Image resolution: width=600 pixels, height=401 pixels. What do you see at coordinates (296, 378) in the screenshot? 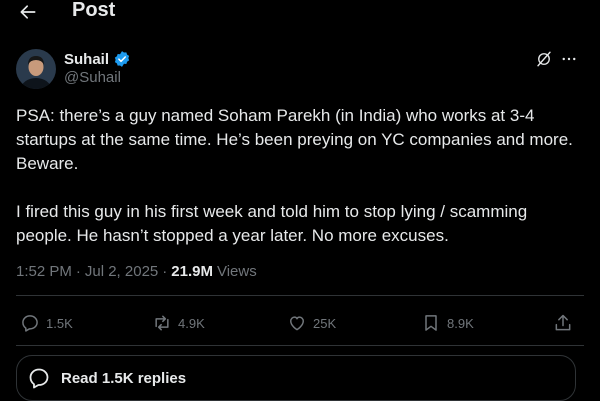
I see `read-replies-button: Read 1.5K replies` at bounding box center [296, 378].